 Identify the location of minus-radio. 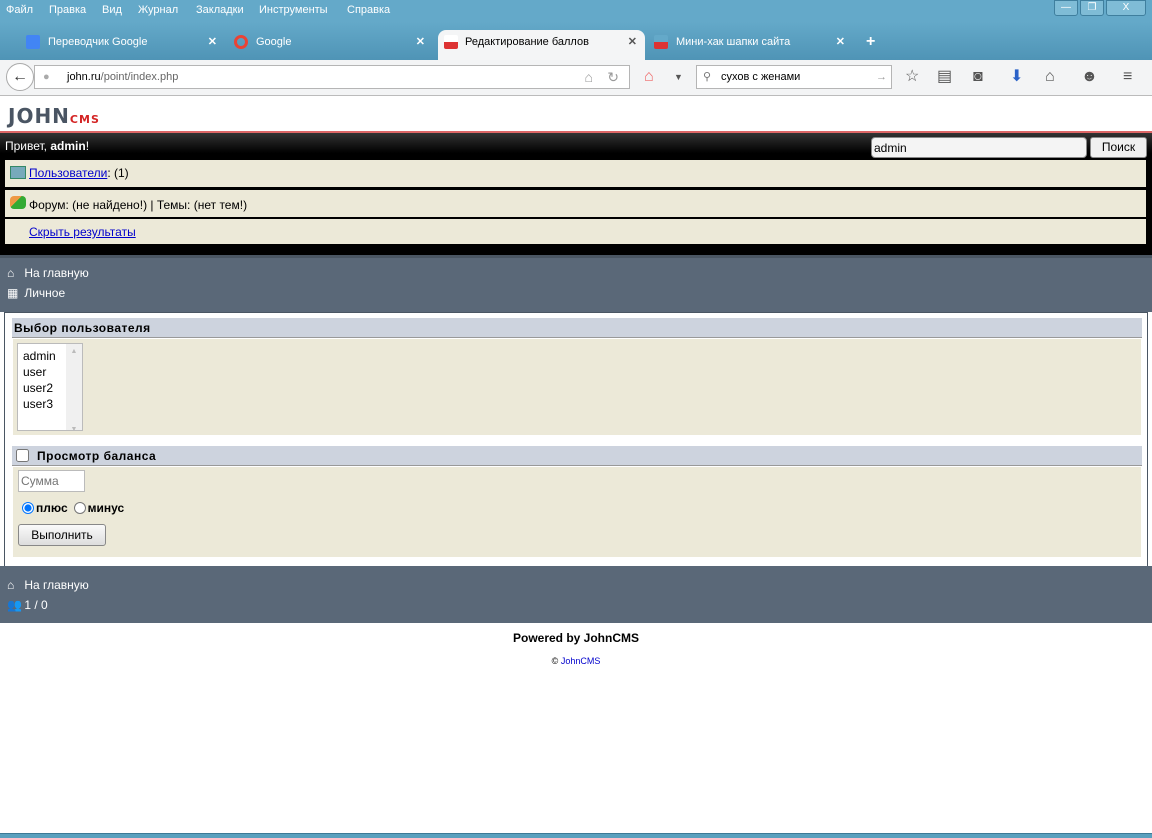
(79, 508).